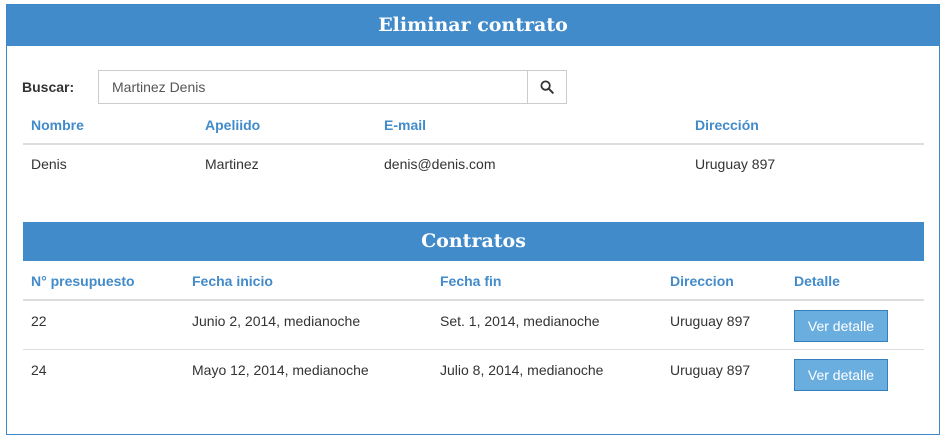 This screenshot has height=440, width=944. I want to click on search-button, so click(547, 87).